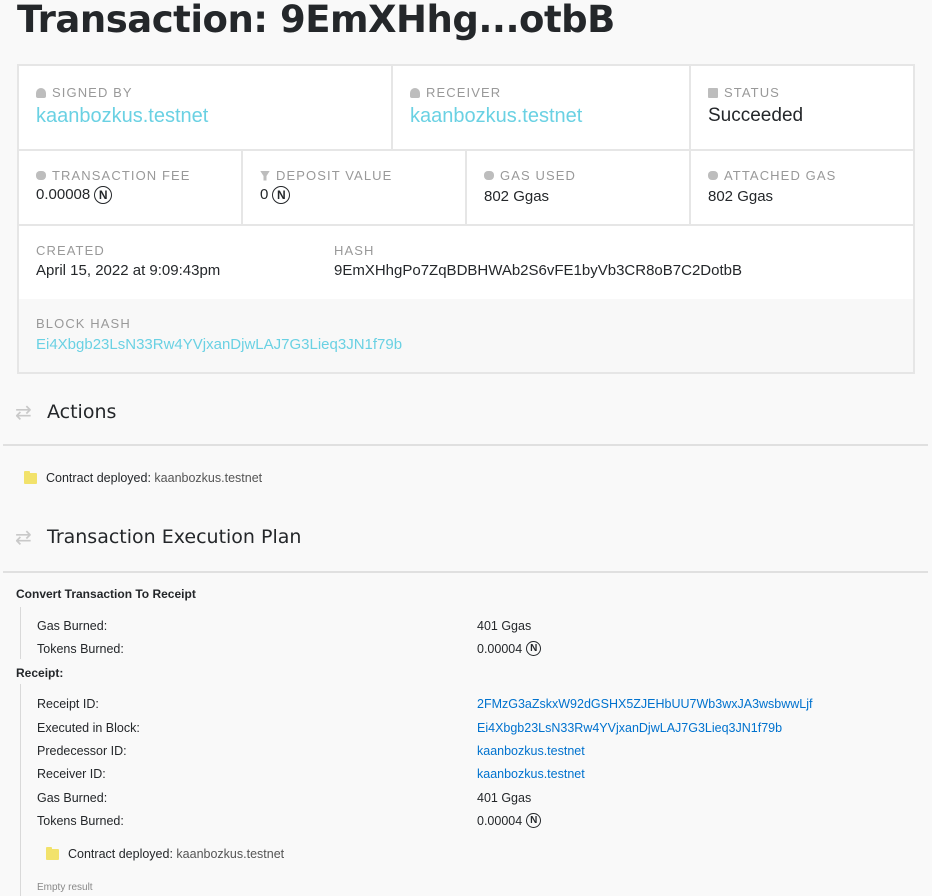 This screenshot has height=896, width=932. I want to click on receiver-link: kaanbozkus.testnet, so click(496, 116).